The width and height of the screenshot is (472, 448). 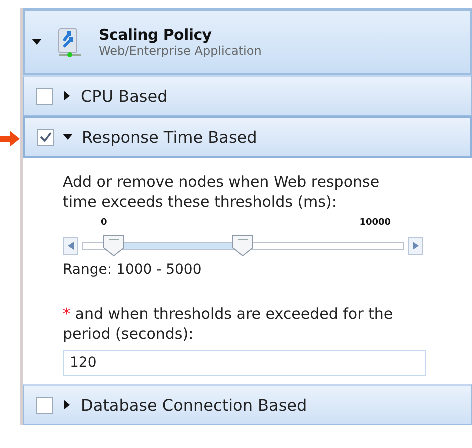 What do you see at coordinates (124, 96) in the screenshot?
I see `section-label: CPU Based` at bounding box center [124, 96].